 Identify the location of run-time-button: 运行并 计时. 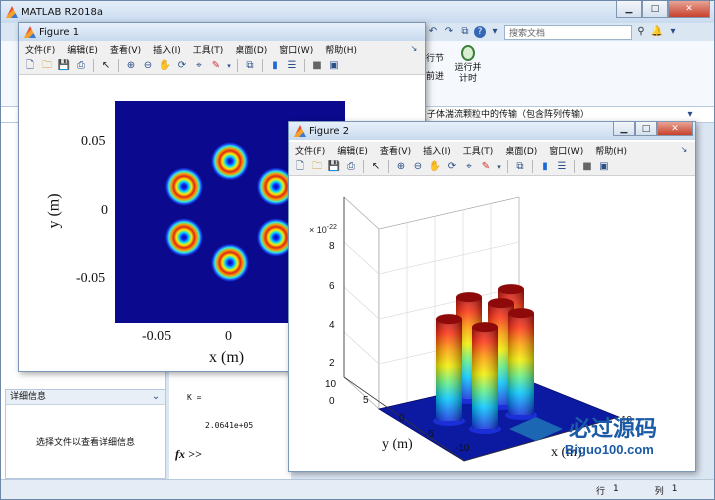
(468, 65).